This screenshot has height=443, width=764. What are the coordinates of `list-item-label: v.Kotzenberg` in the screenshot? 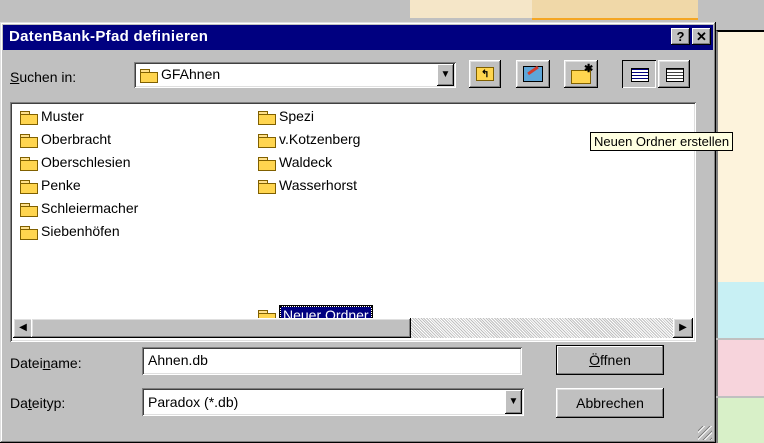 It's located at (320, 139).